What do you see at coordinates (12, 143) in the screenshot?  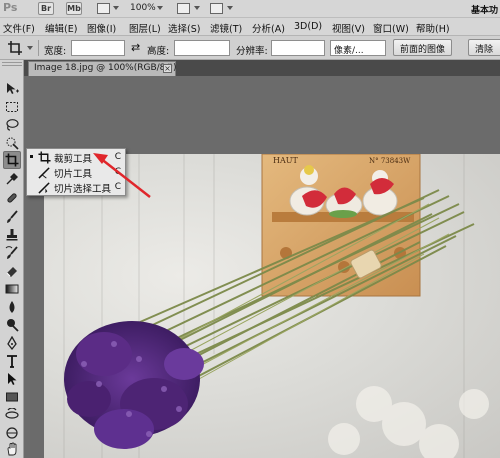 I see `quick-selection-tool-icon` at bounding box center [12, 143].